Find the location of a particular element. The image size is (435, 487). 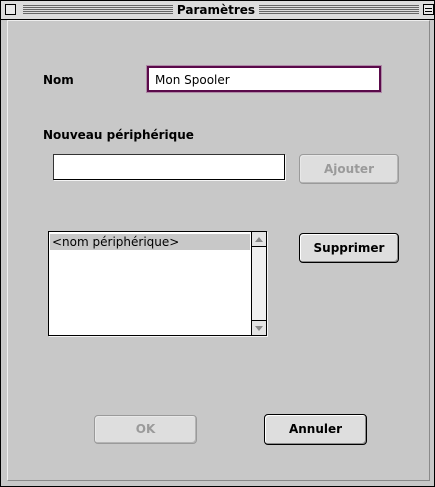

arrow-up-icon is located at coordinates (259, 239).